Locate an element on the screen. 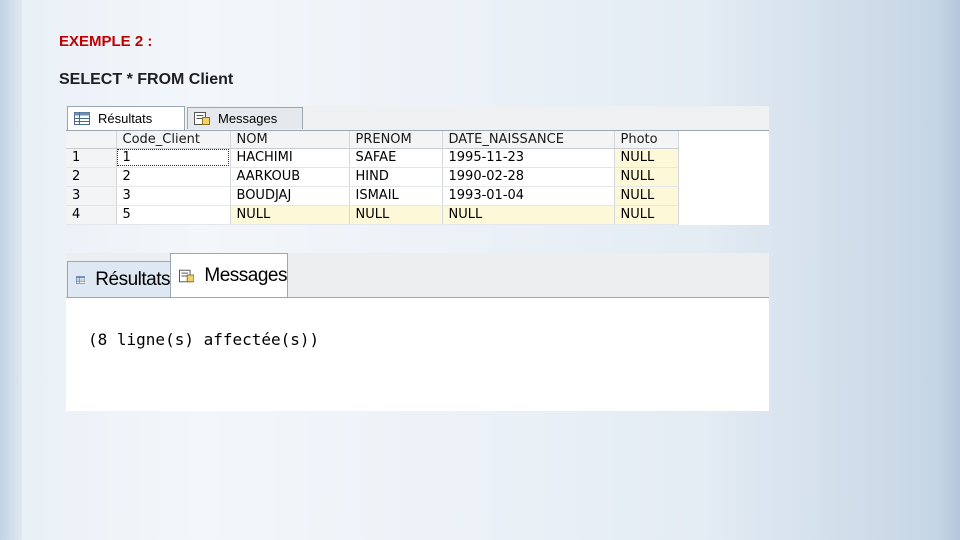 The height and width of the screenshot is (540, 960). cell-date-naissance: 1993-01-04 is located at coordinates (528, 196).